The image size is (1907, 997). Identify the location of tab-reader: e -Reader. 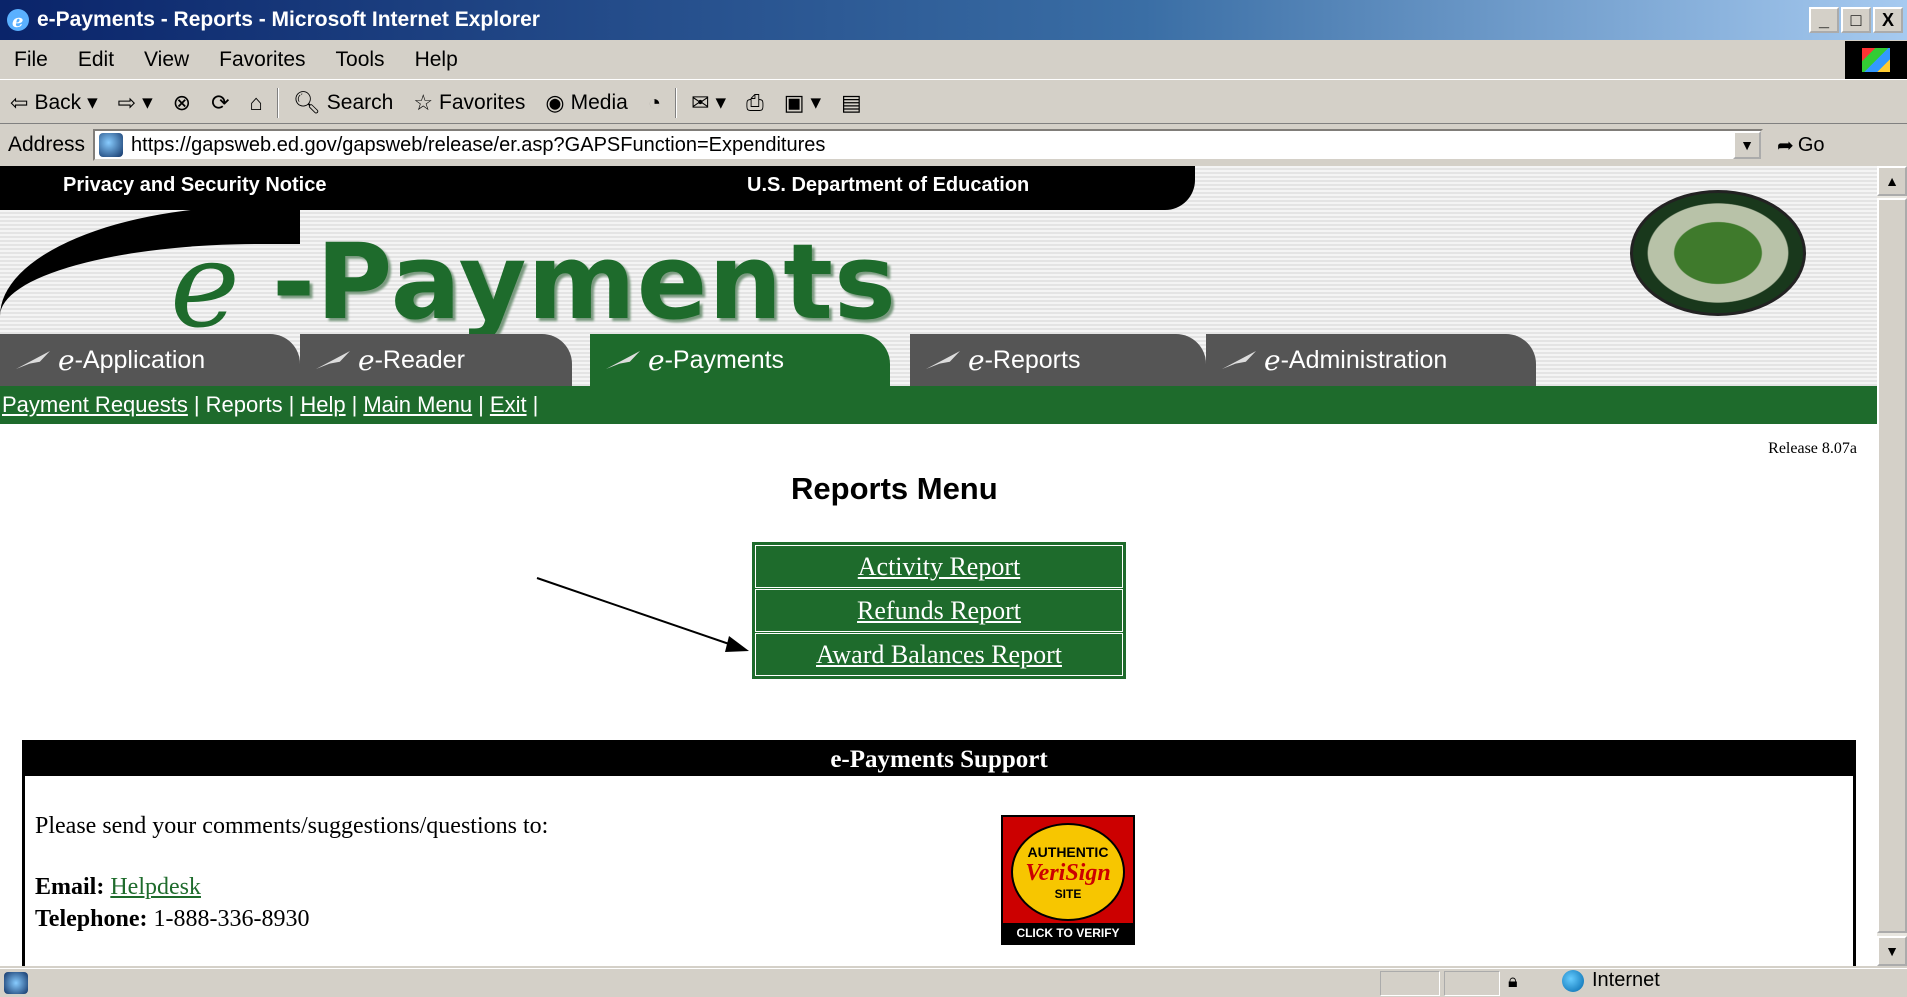
(436, 360).